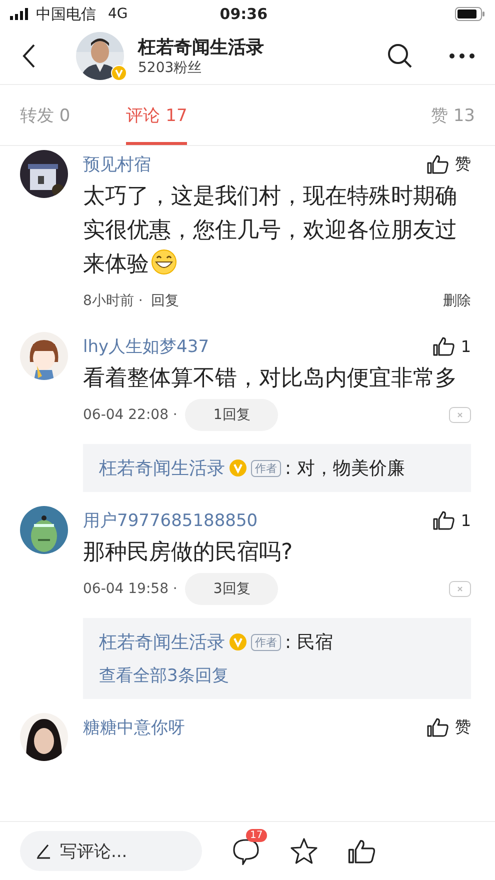 Image resolution: width=495 pixels, height=880 pixels. Describe the element at coordinates (157, 115) in the screenshot. I see `tab: 评论 17` at that location.